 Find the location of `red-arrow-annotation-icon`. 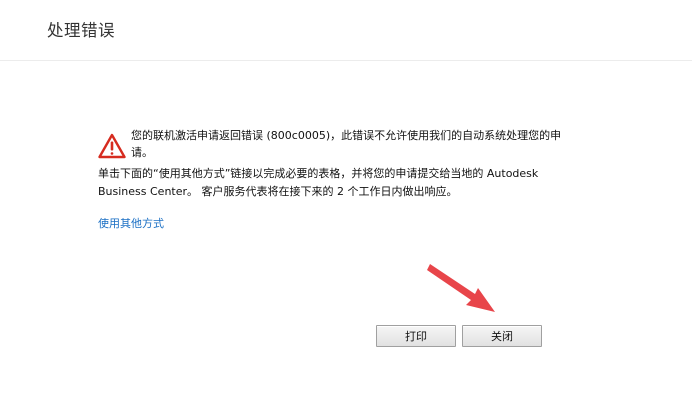

red-arrow-annotation-icon is located at coordinates (461, 288).